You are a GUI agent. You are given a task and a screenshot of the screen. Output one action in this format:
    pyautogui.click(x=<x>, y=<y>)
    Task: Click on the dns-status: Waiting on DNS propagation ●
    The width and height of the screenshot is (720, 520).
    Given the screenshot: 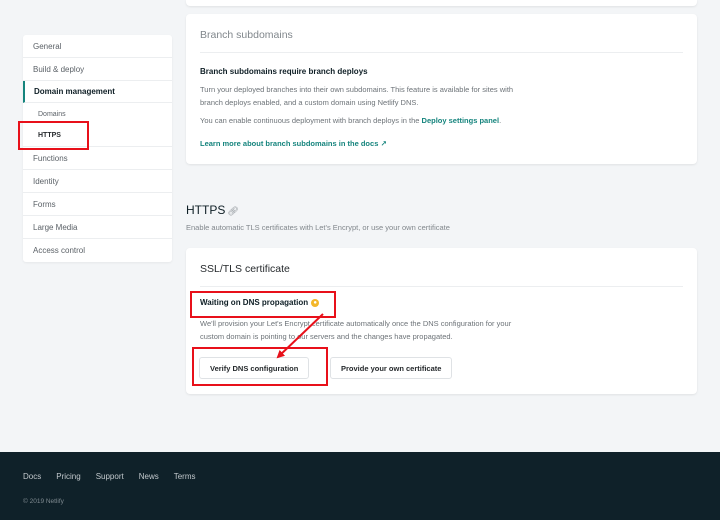 What is the action you would take?
    pyautogui.click(x=260, y=302)
    